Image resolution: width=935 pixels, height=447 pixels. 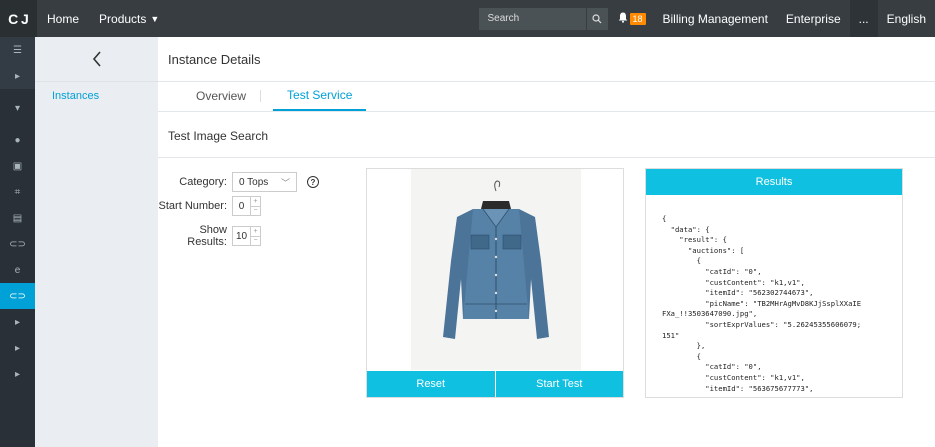 What do you see at coordinates (813, 18) in the screenshot?
I see `enterprise-link: Enterprise` at bounding box center [813, 18].